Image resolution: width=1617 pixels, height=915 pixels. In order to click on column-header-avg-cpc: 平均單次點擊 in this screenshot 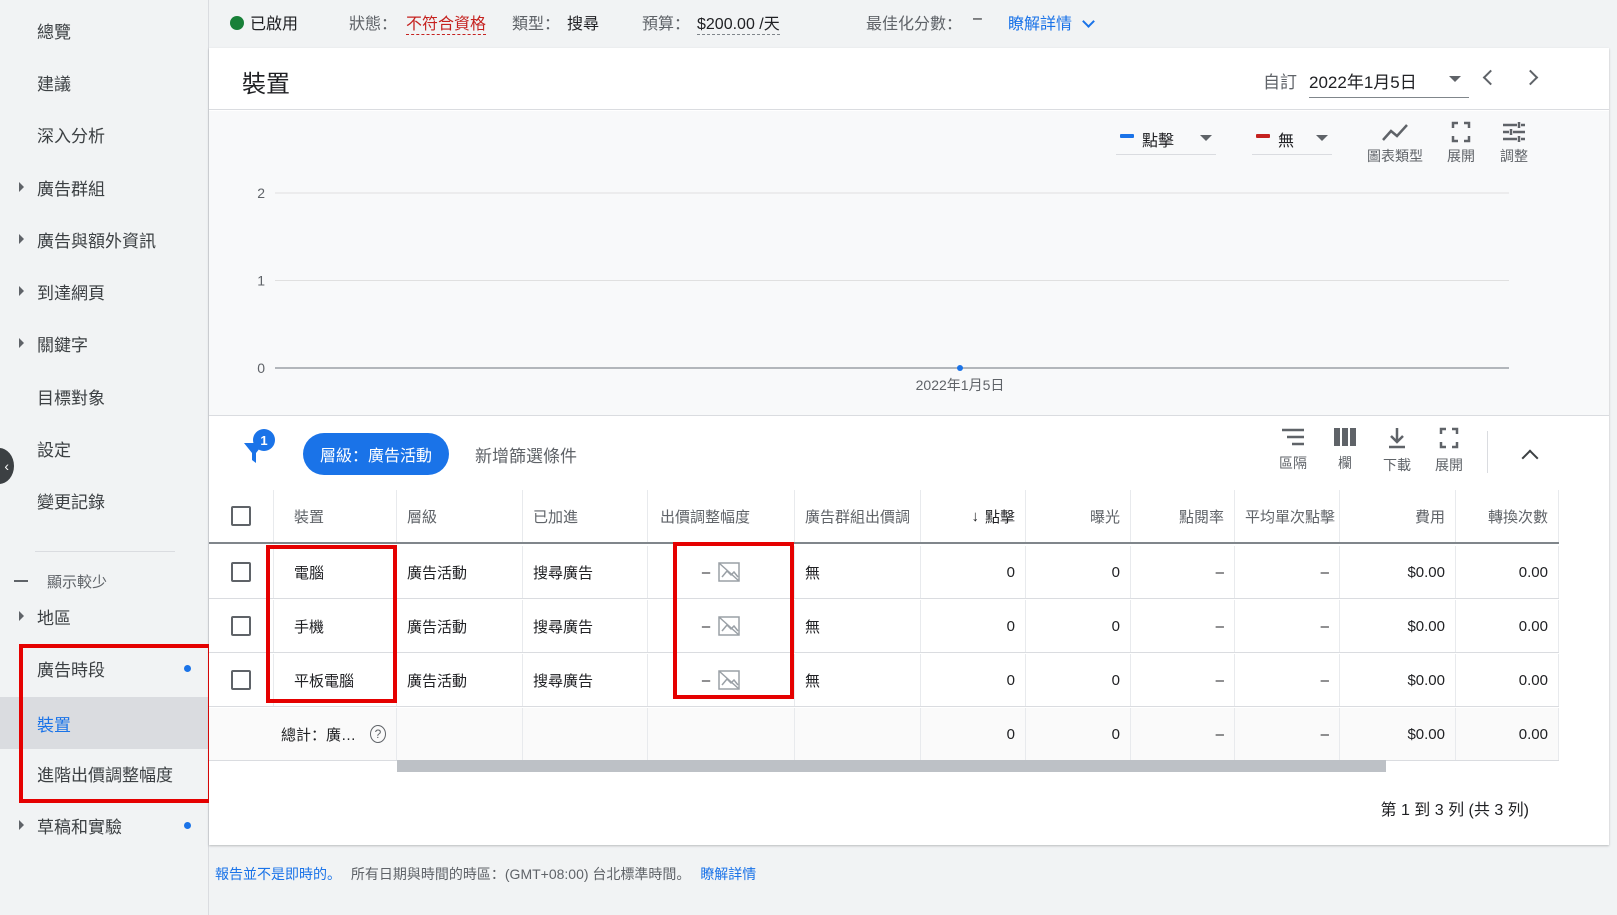, I will do `click(1287, 516)`.